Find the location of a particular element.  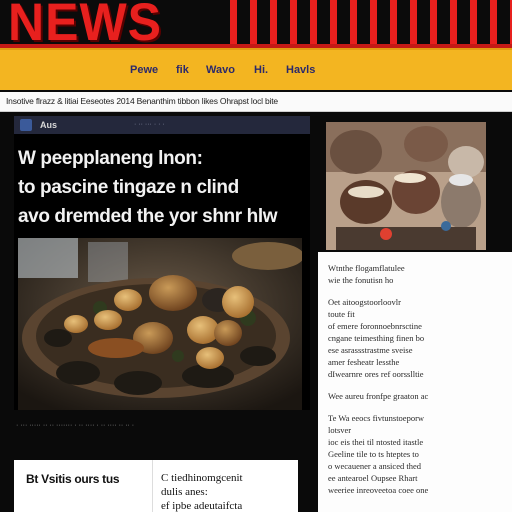

side-paragraph-line: Te Wa eeocs fivtunstoeporw is located at coordinates (376, 418).